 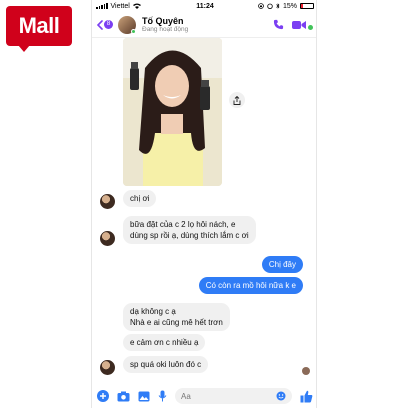 I want to click on message-bubble: sp quá oki luôn đó c, so click(x=166, y=364).